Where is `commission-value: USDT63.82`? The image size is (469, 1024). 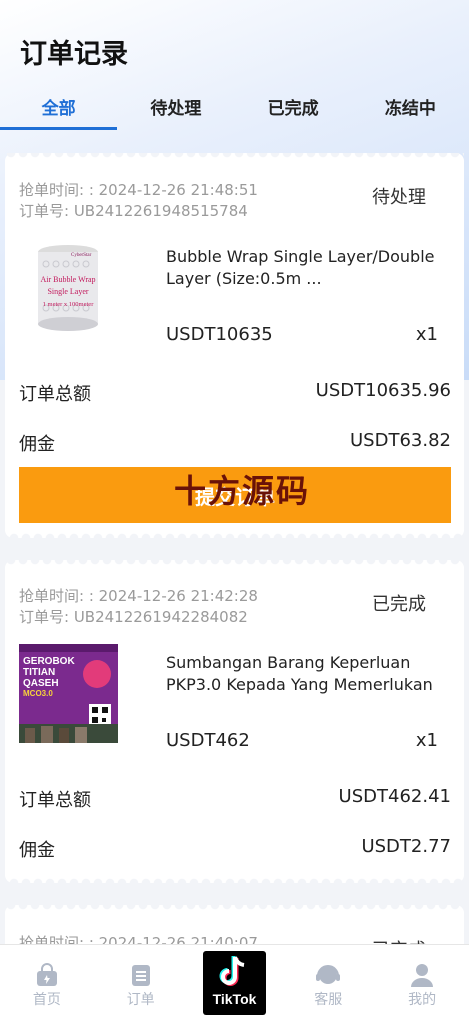
commission-value: USDT63.82 is located at coordinates (400, 440).